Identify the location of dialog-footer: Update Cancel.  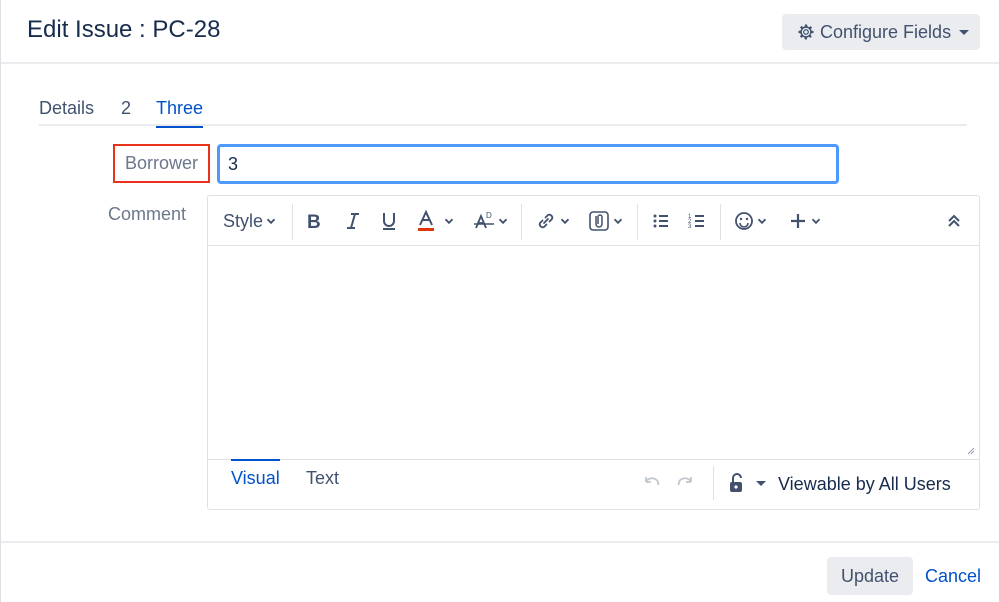
(500, 571).